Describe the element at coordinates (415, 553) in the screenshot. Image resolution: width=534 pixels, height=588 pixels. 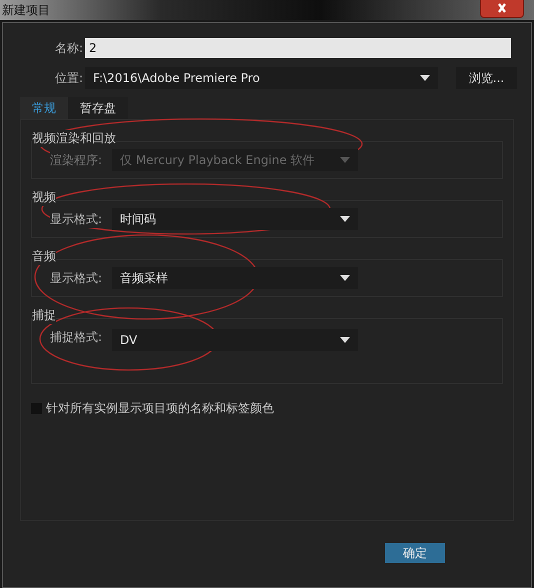
I see `ok-button: 确定` at that location.